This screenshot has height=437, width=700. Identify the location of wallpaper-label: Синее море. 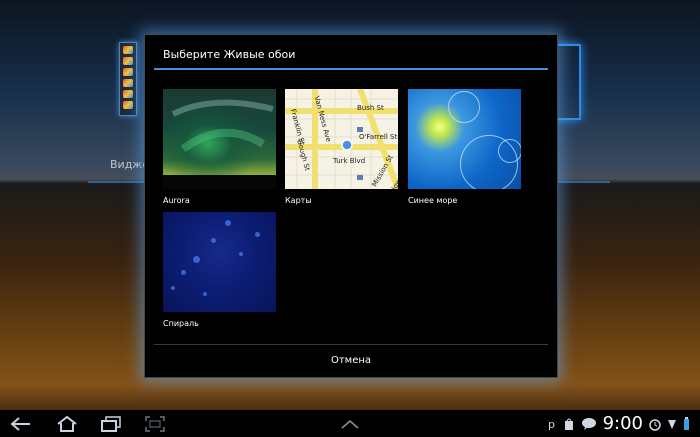
(433, 200).